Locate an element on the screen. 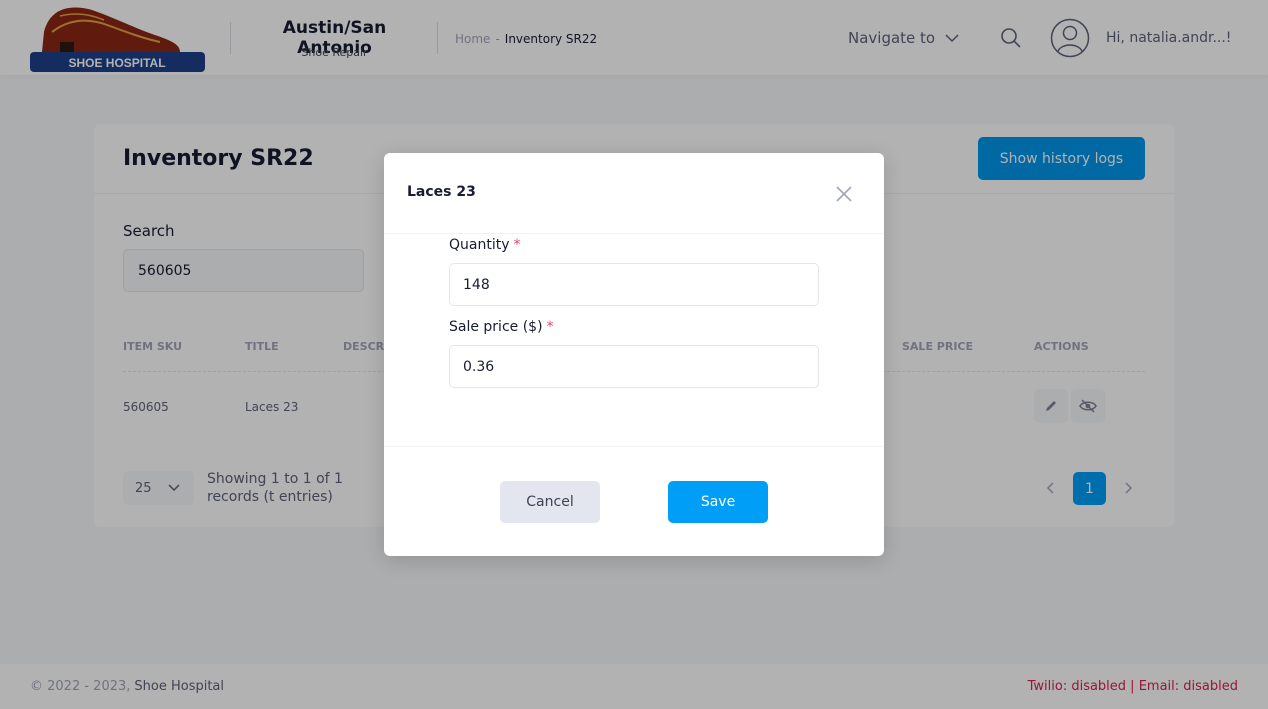  modal-header-divider is located at coordinates (634, 233).